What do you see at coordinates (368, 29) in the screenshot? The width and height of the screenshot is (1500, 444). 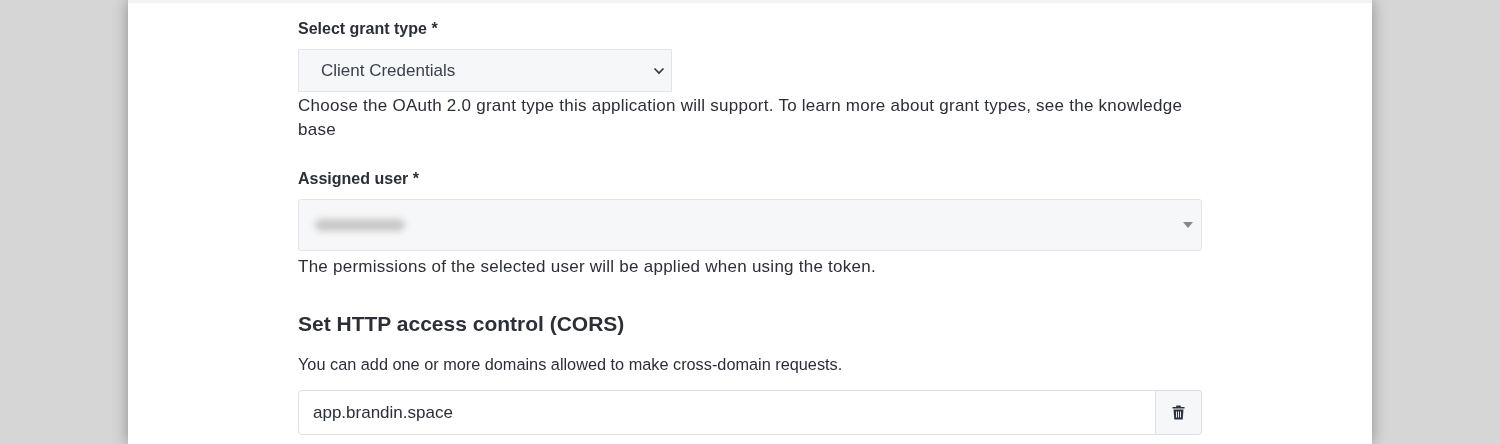 I see `field-label: Select grant type *` at bounding box center [368, 29].